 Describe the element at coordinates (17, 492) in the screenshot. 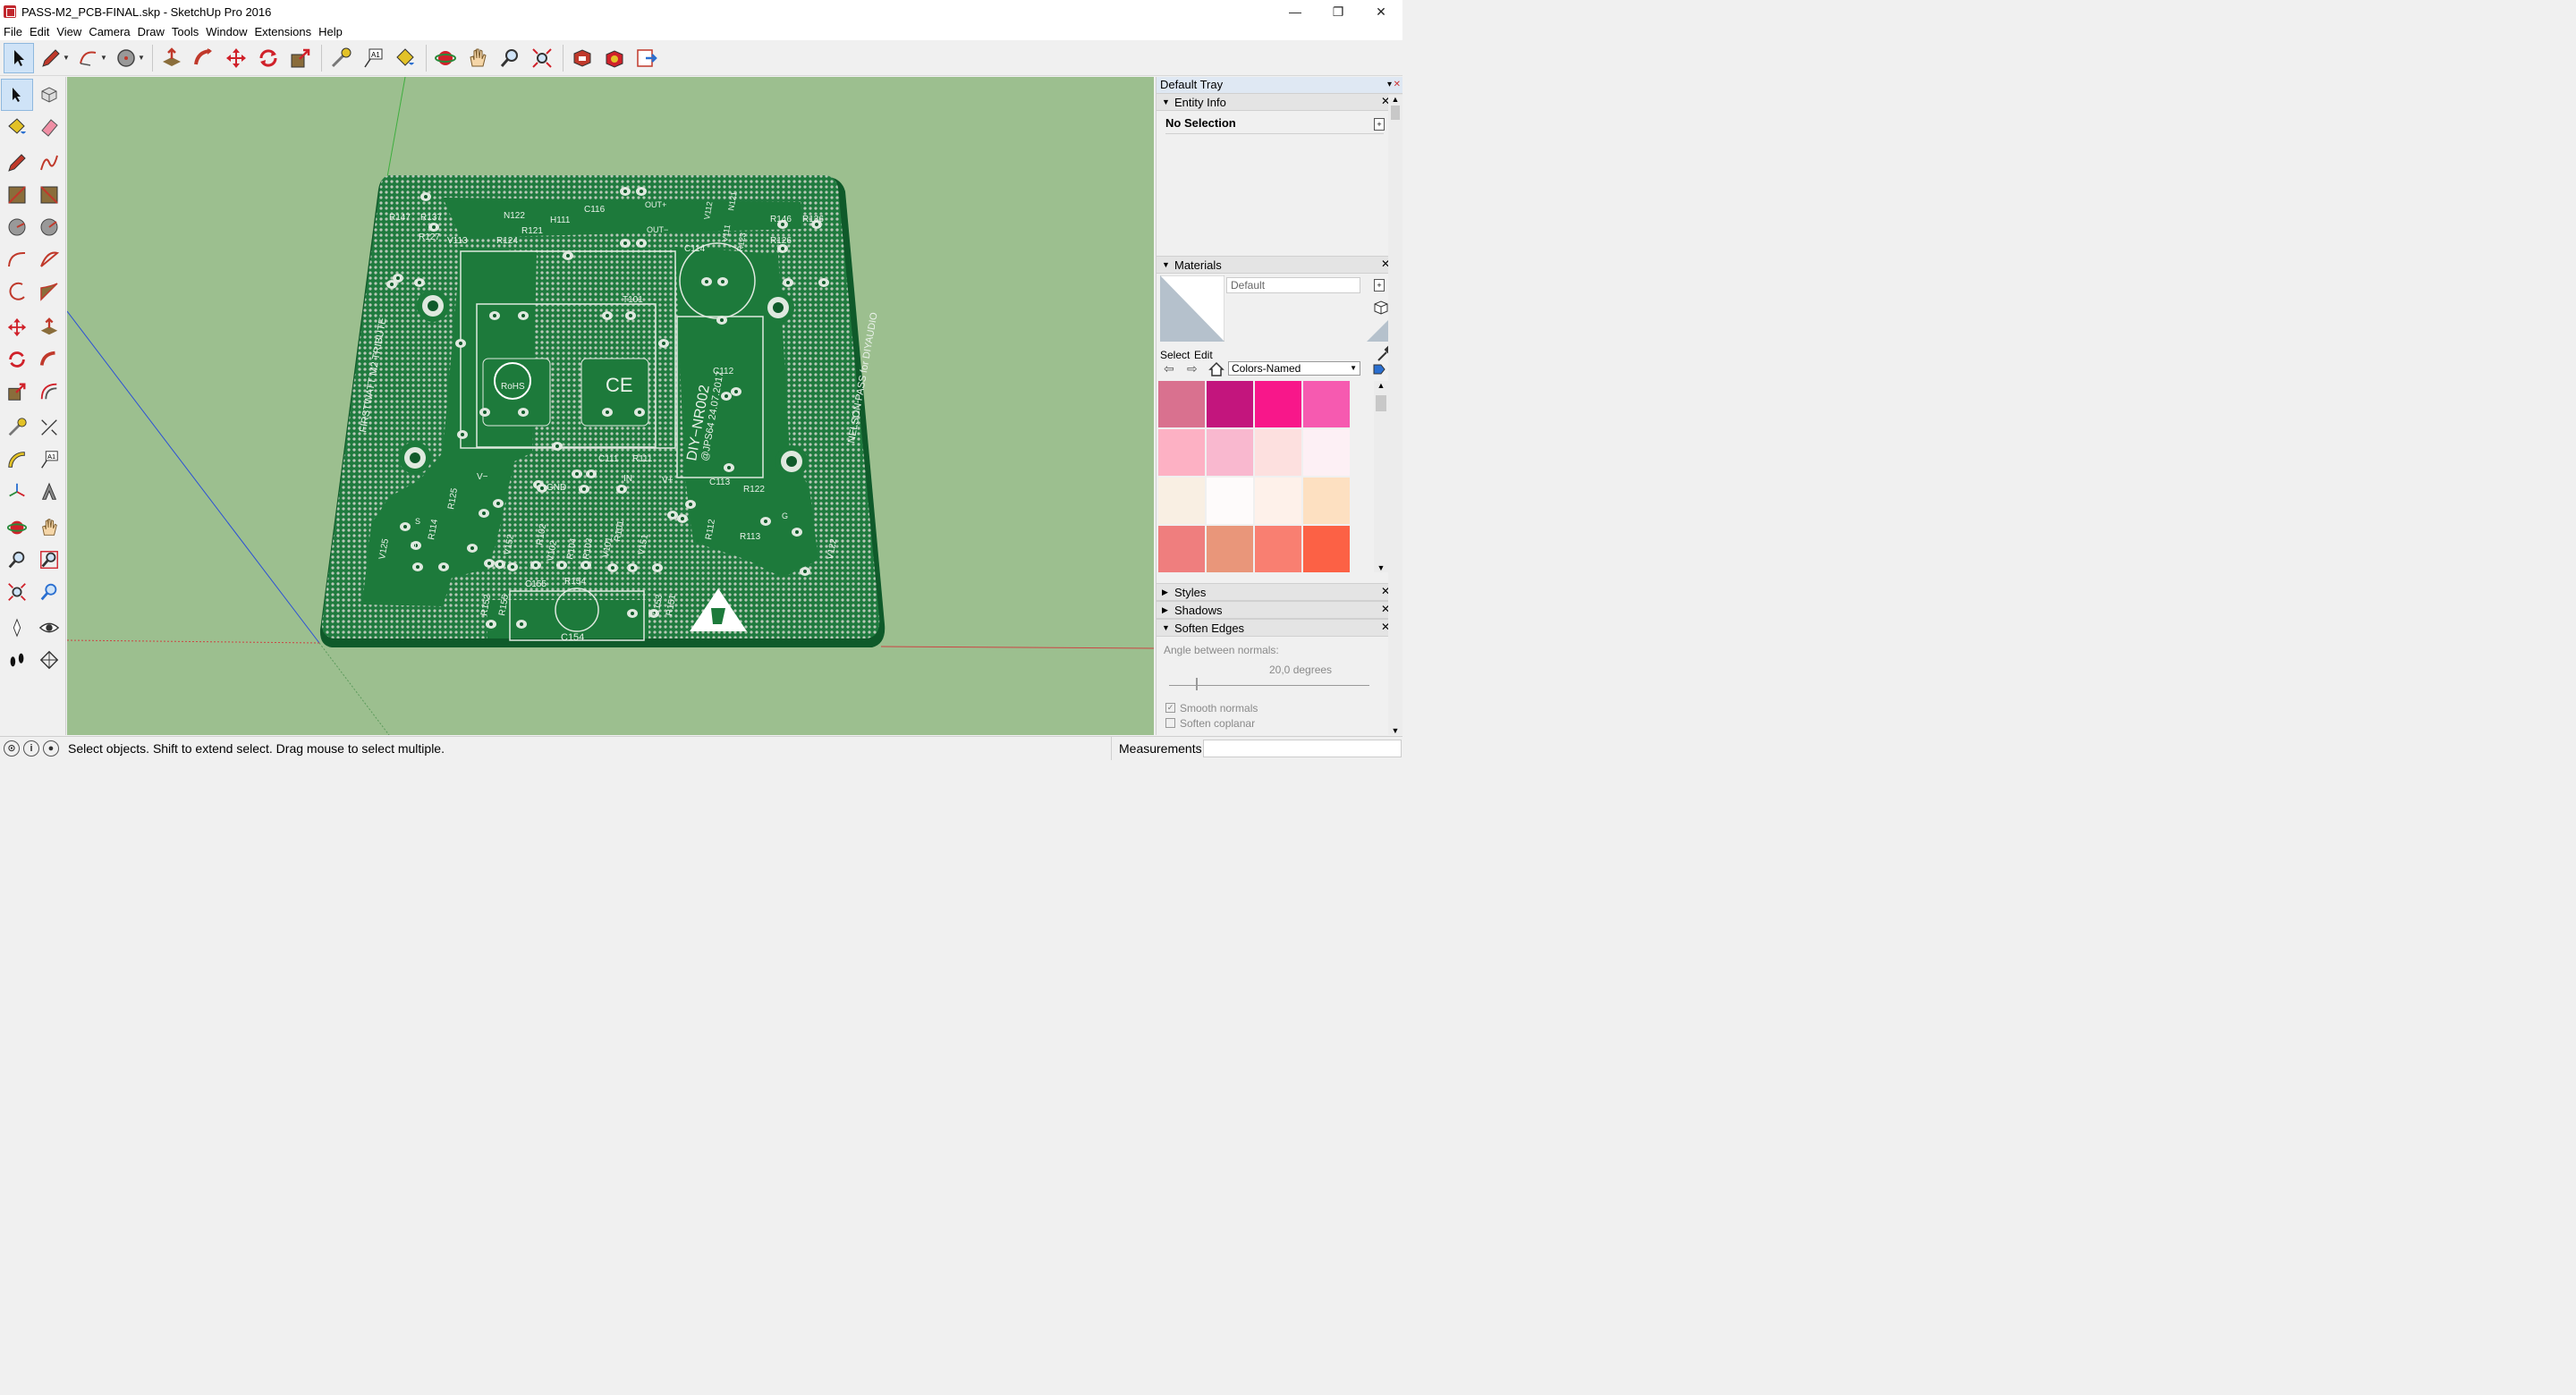

I see `axes-tool-button` at that location.